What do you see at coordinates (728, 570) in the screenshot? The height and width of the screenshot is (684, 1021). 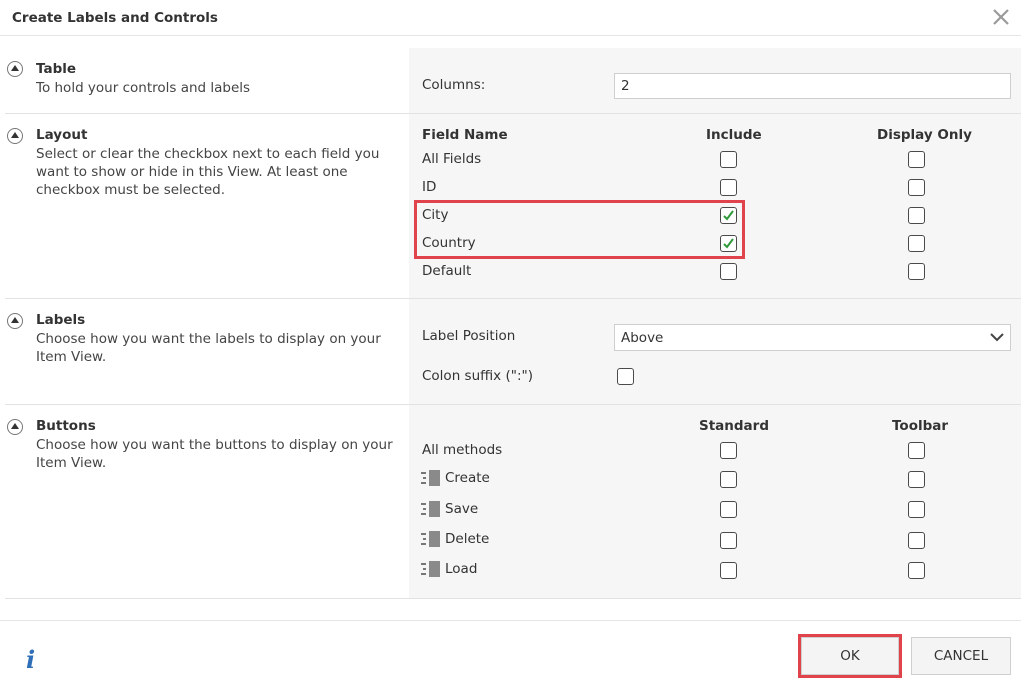 I see `standard-checkbox-load` at bounding box center [728, 570].